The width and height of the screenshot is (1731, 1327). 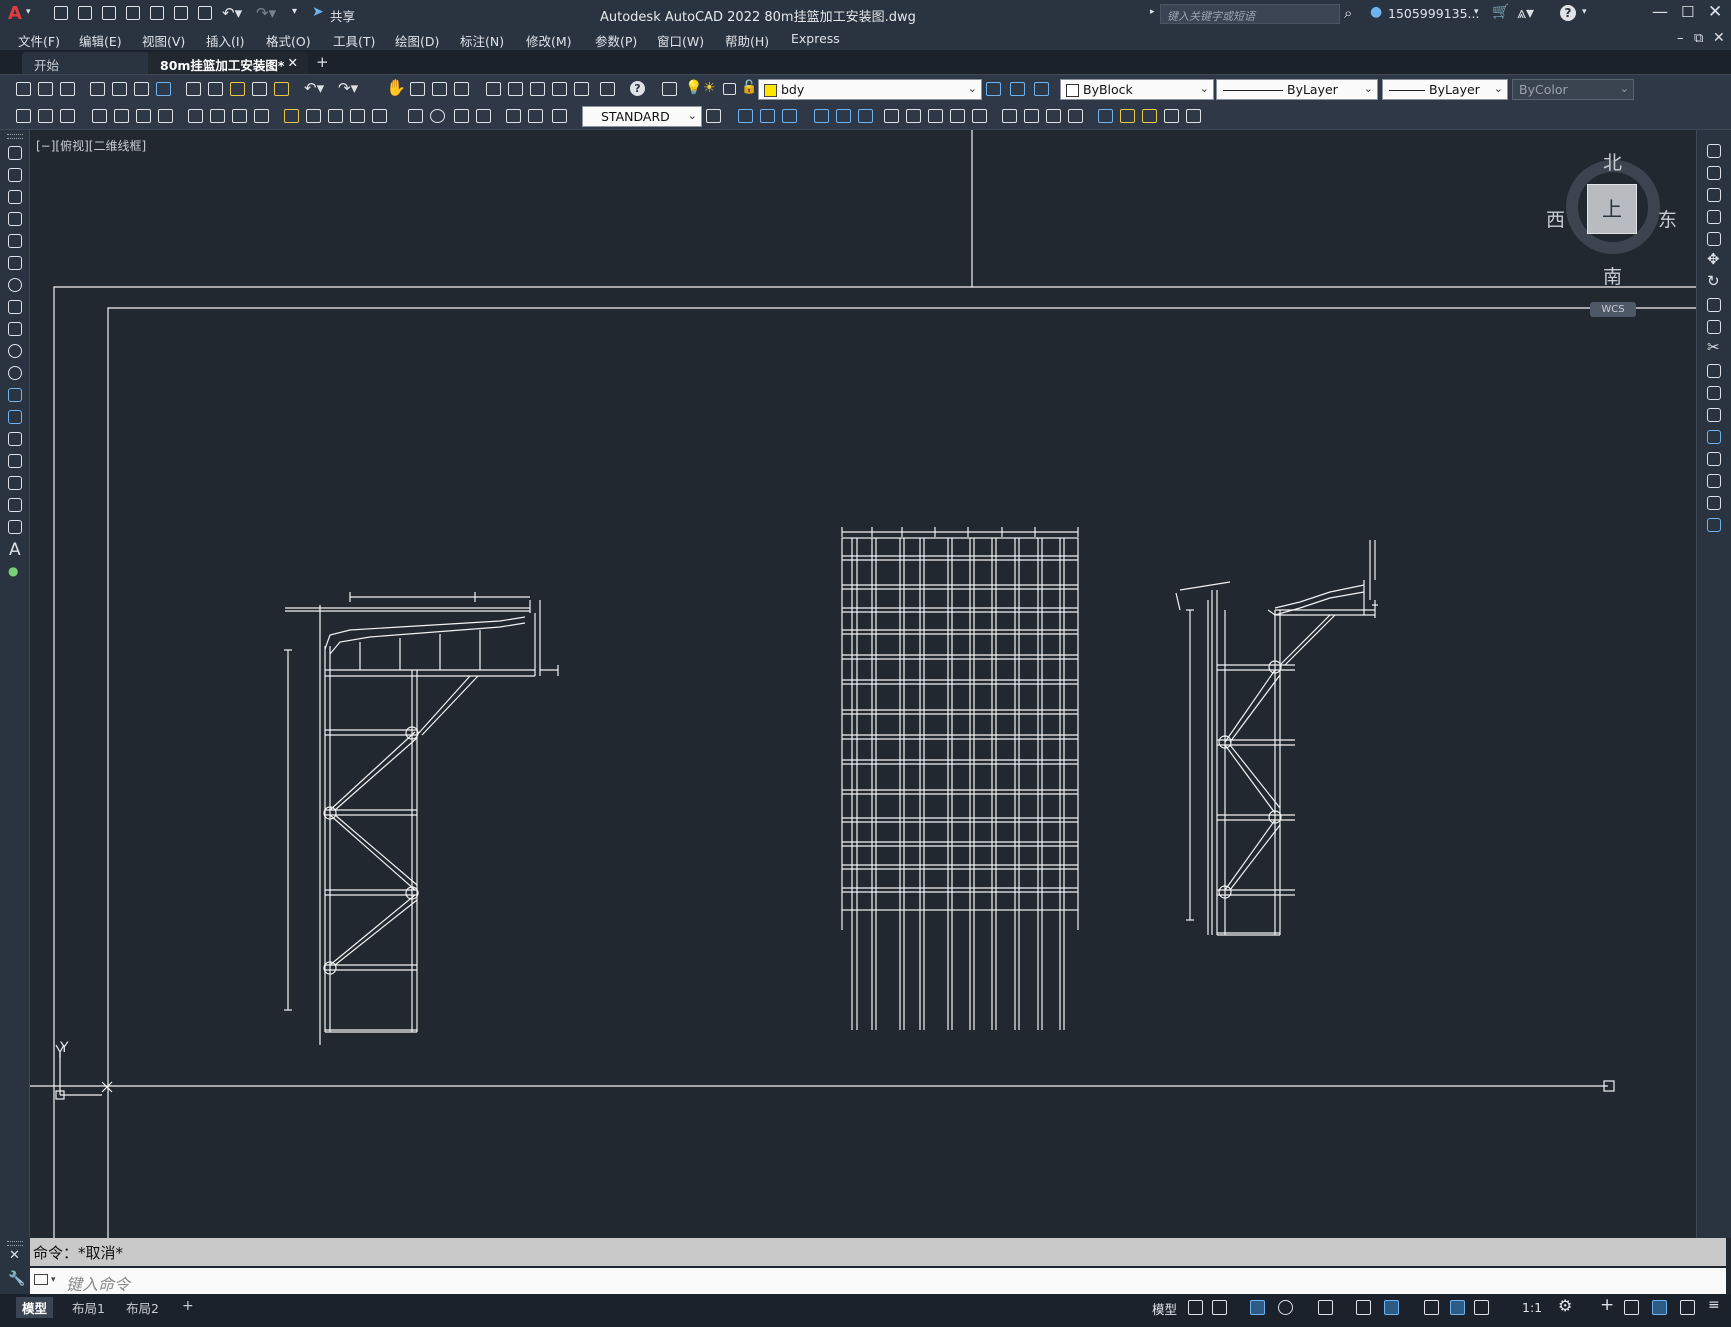 What do you see at coordinates (789, 116) in the screenshot?
I see `bring-above-icon` at bounding box center [789, 116].